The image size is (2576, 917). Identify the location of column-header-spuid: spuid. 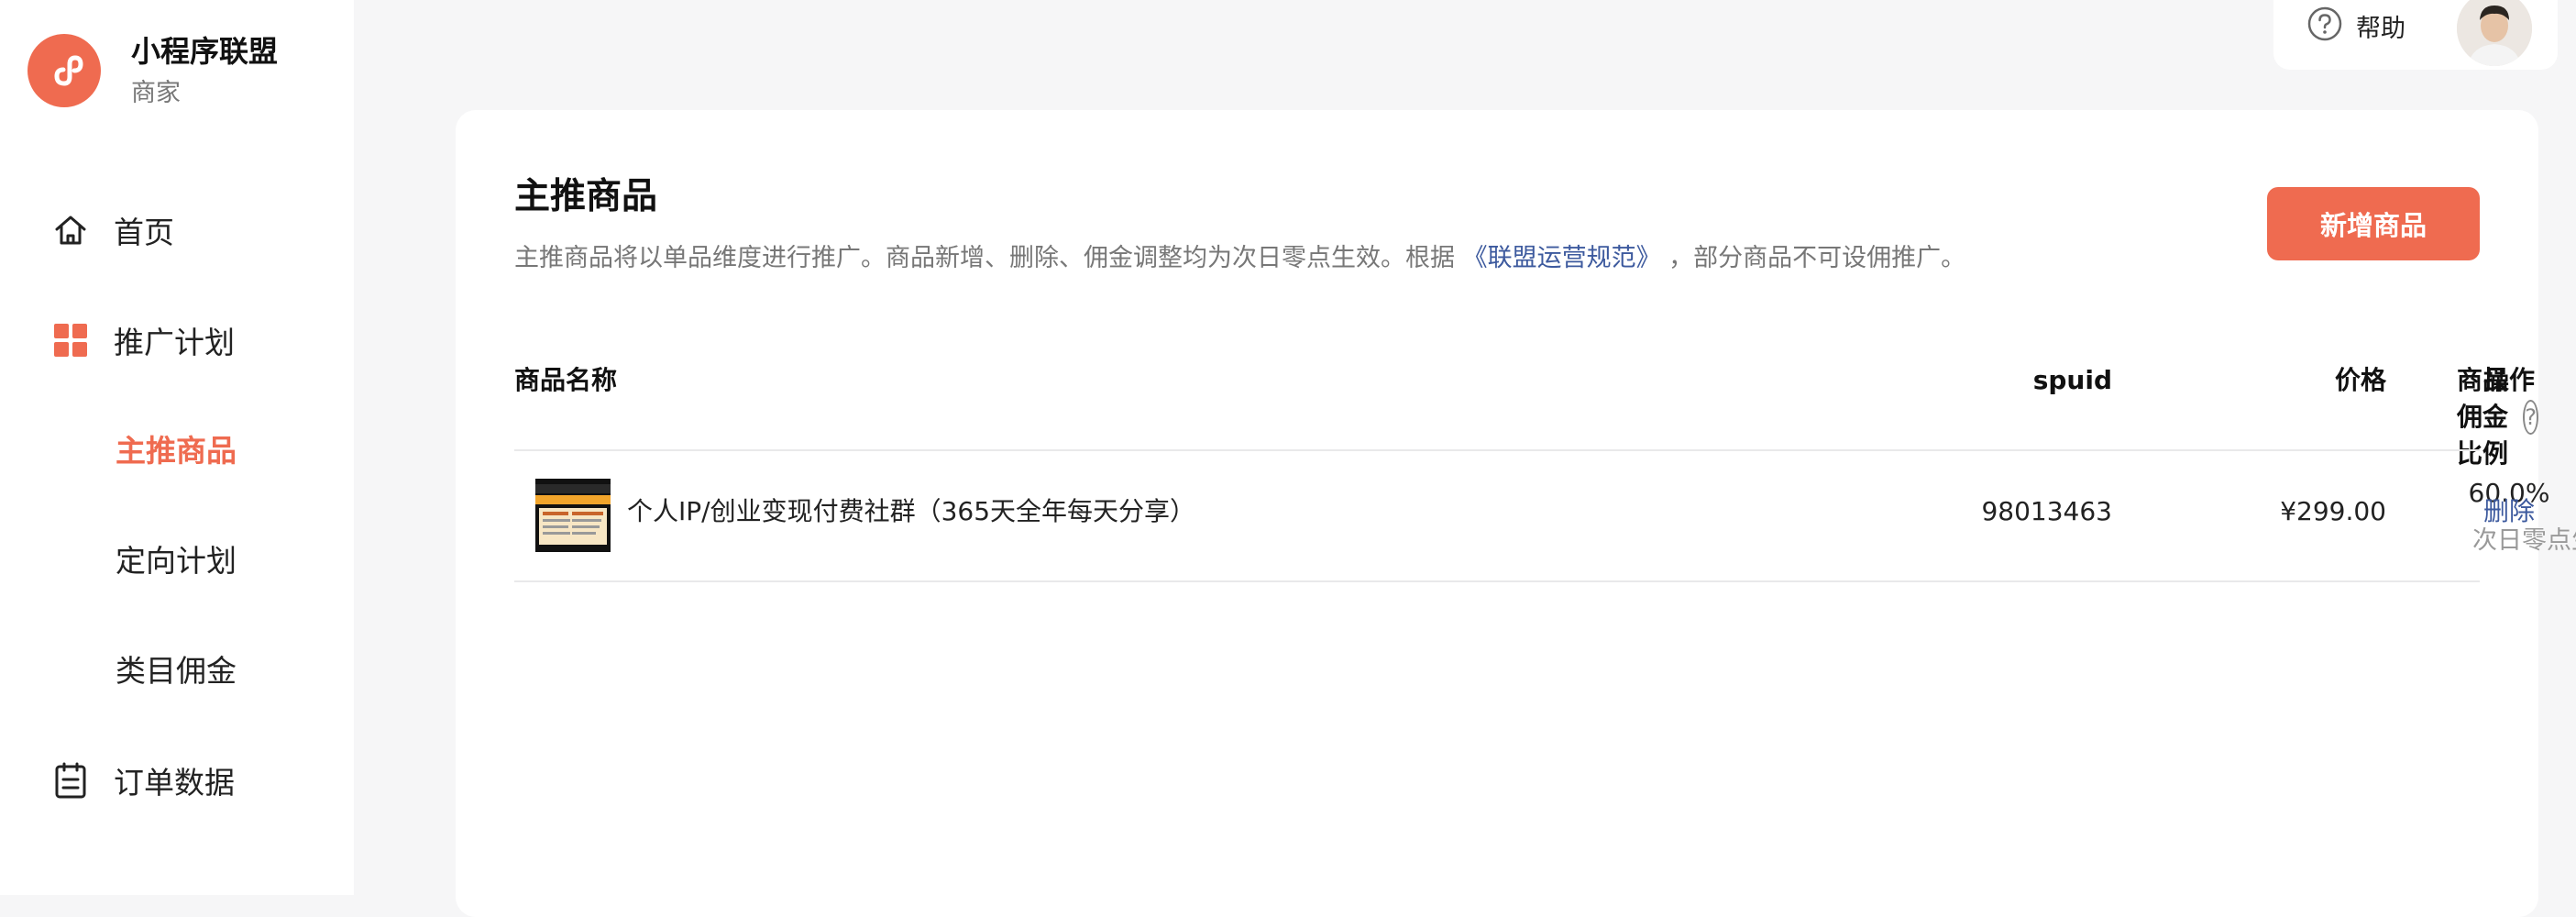
(2072, 380).